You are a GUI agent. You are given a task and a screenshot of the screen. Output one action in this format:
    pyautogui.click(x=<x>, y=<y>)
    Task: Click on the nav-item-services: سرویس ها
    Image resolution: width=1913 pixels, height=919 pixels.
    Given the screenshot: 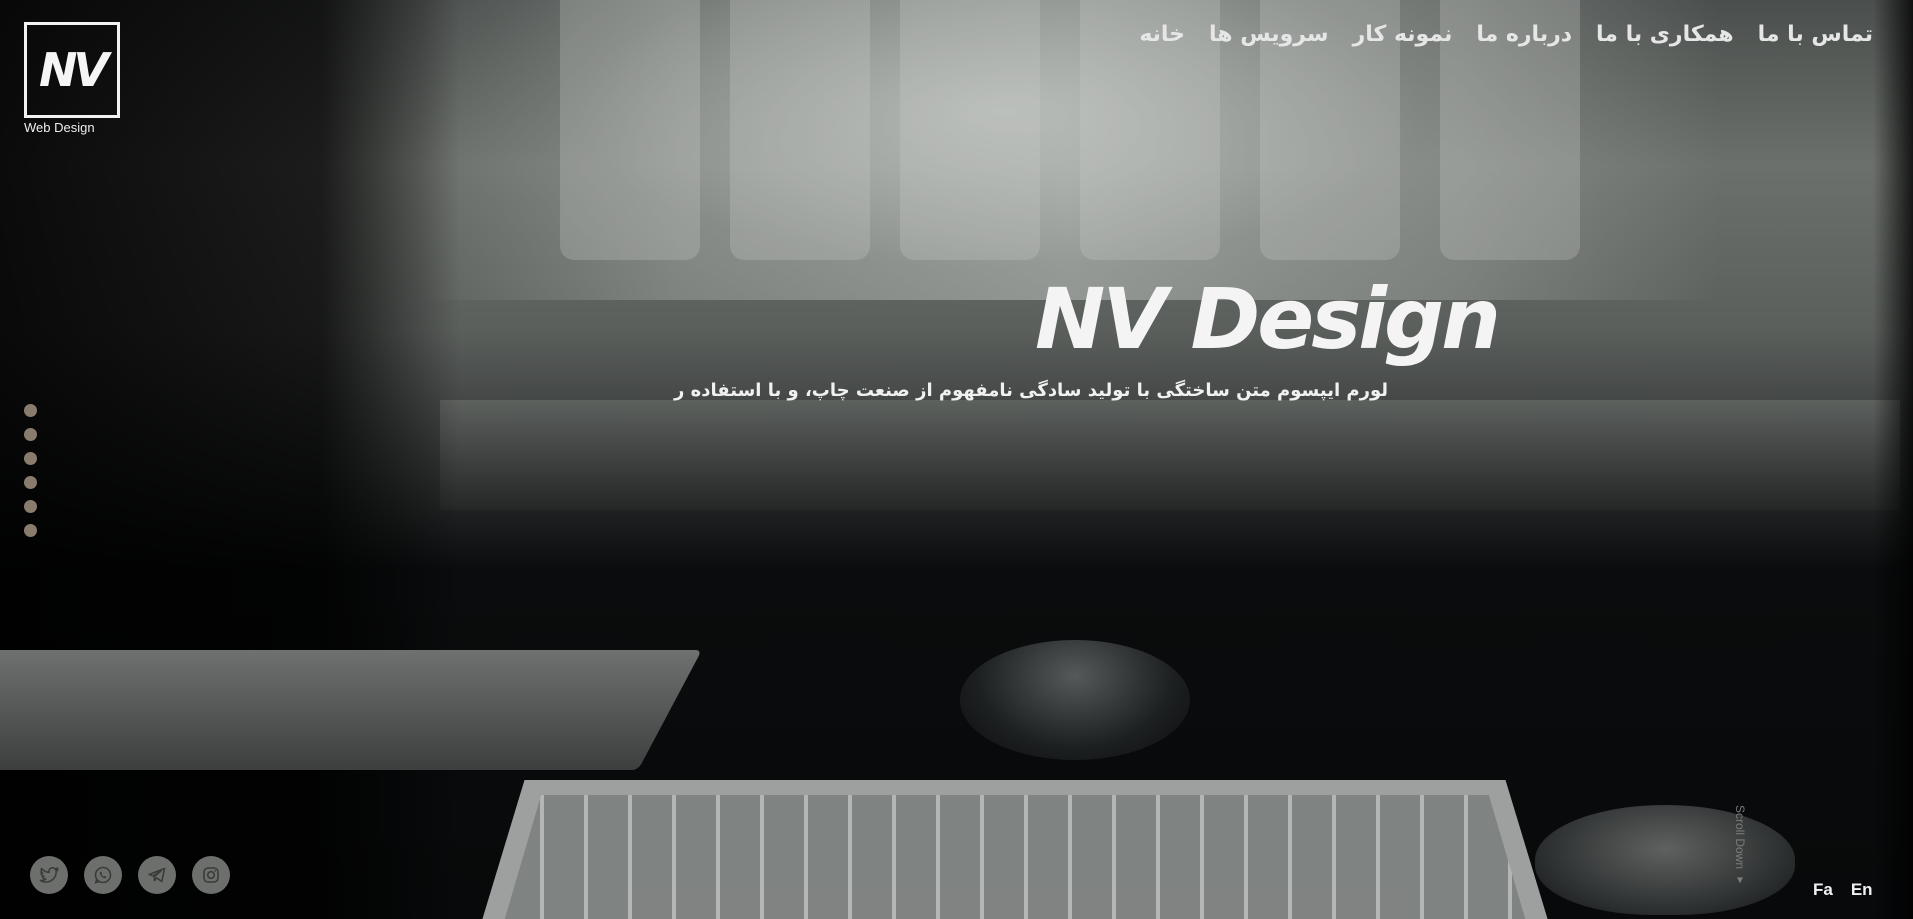 What is the action you would take?
    pyautogui.click(x=1269, y=34)
    